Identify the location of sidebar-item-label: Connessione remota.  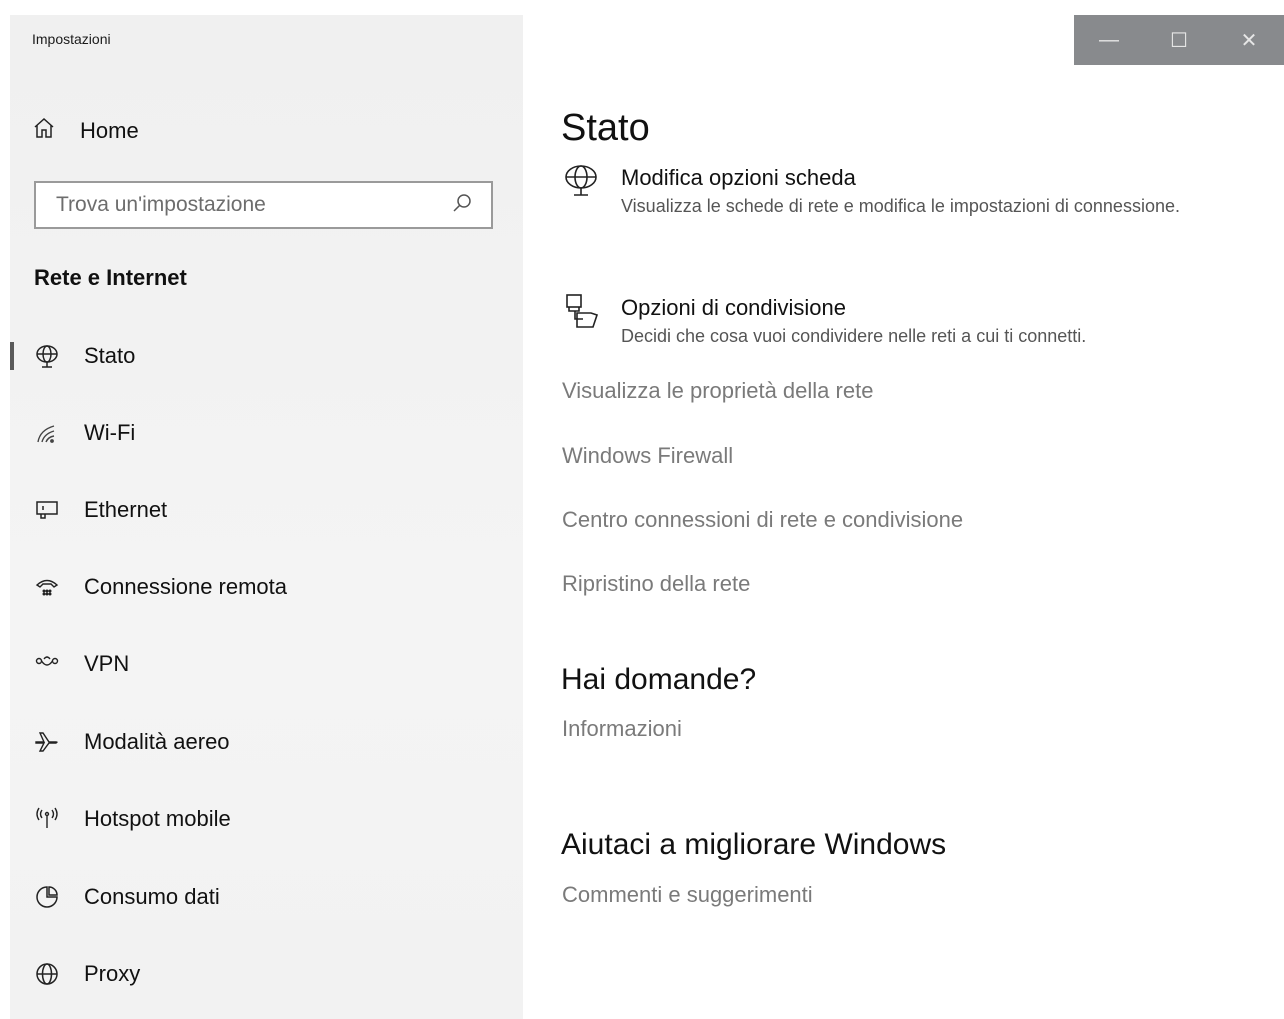
(186, 586).